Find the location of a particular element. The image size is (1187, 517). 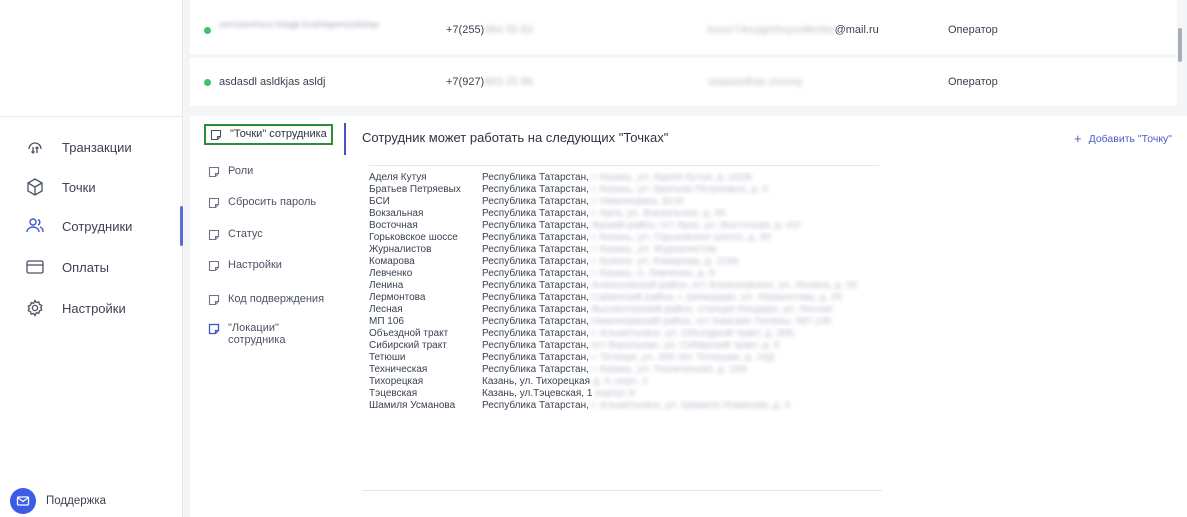

point-name: Техническая is located at coordinates (398, 369).